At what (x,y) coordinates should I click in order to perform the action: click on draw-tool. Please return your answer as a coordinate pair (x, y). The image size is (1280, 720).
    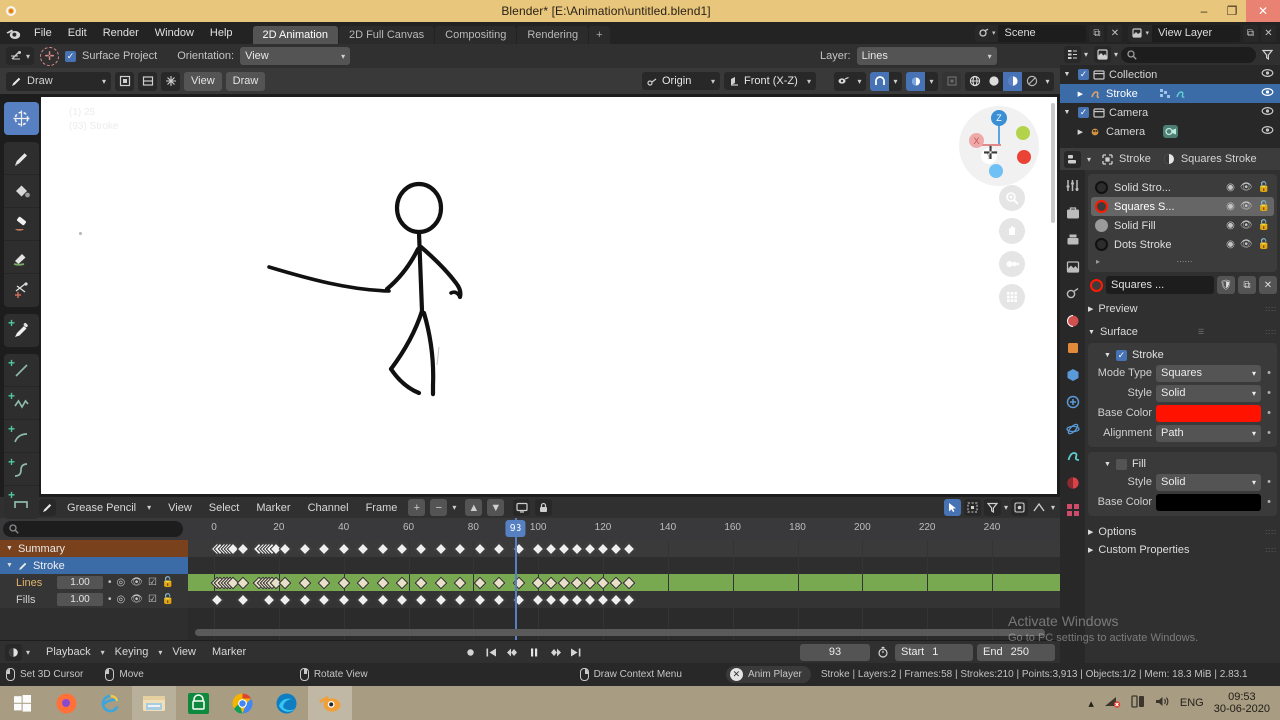
    Looking at the image, I should click on (21, 158).